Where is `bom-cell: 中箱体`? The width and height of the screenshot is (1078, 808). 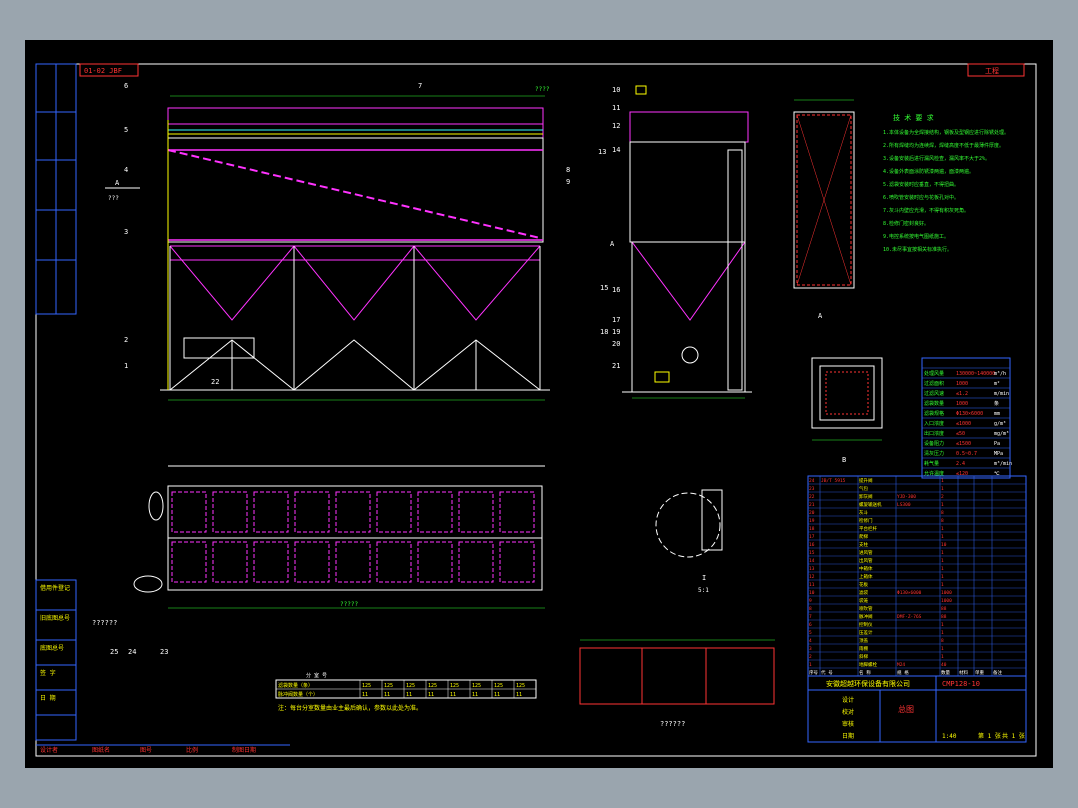
bom-cell: 中箱体 is located at coordinates (866, 568).